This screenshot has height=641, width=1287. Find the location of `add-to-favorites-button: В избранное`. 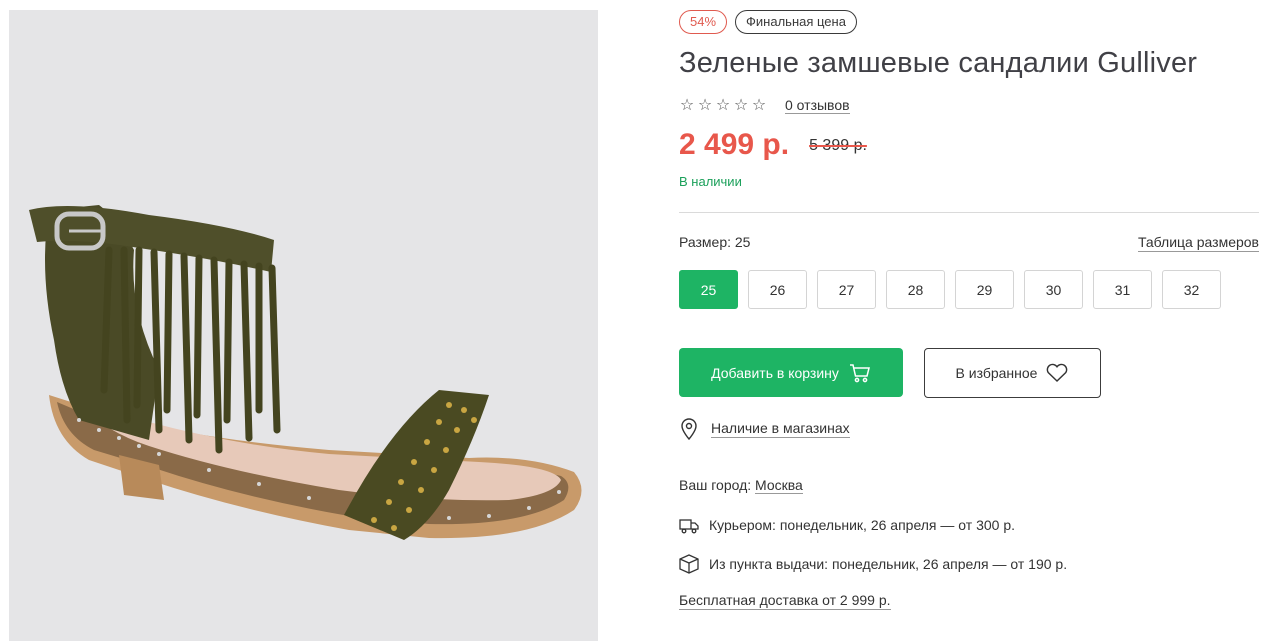

add-to-favorites-button: В избранное is located at coordinates (1012, 373).